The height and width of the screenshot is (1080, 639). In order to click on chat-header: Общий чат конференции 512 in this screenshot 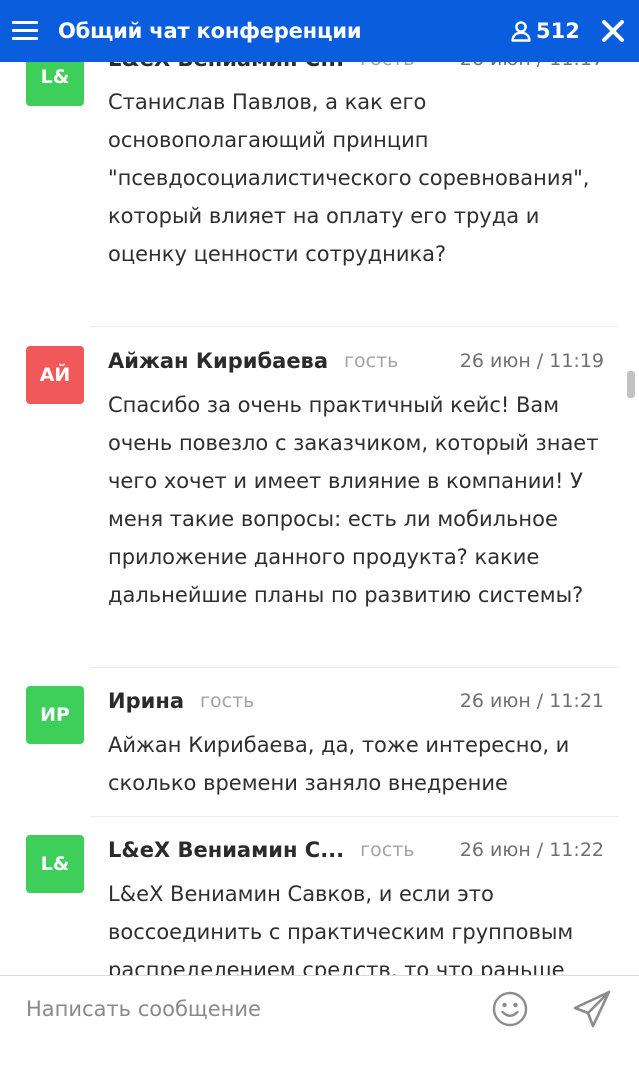, I will do `click(319, 31)`.